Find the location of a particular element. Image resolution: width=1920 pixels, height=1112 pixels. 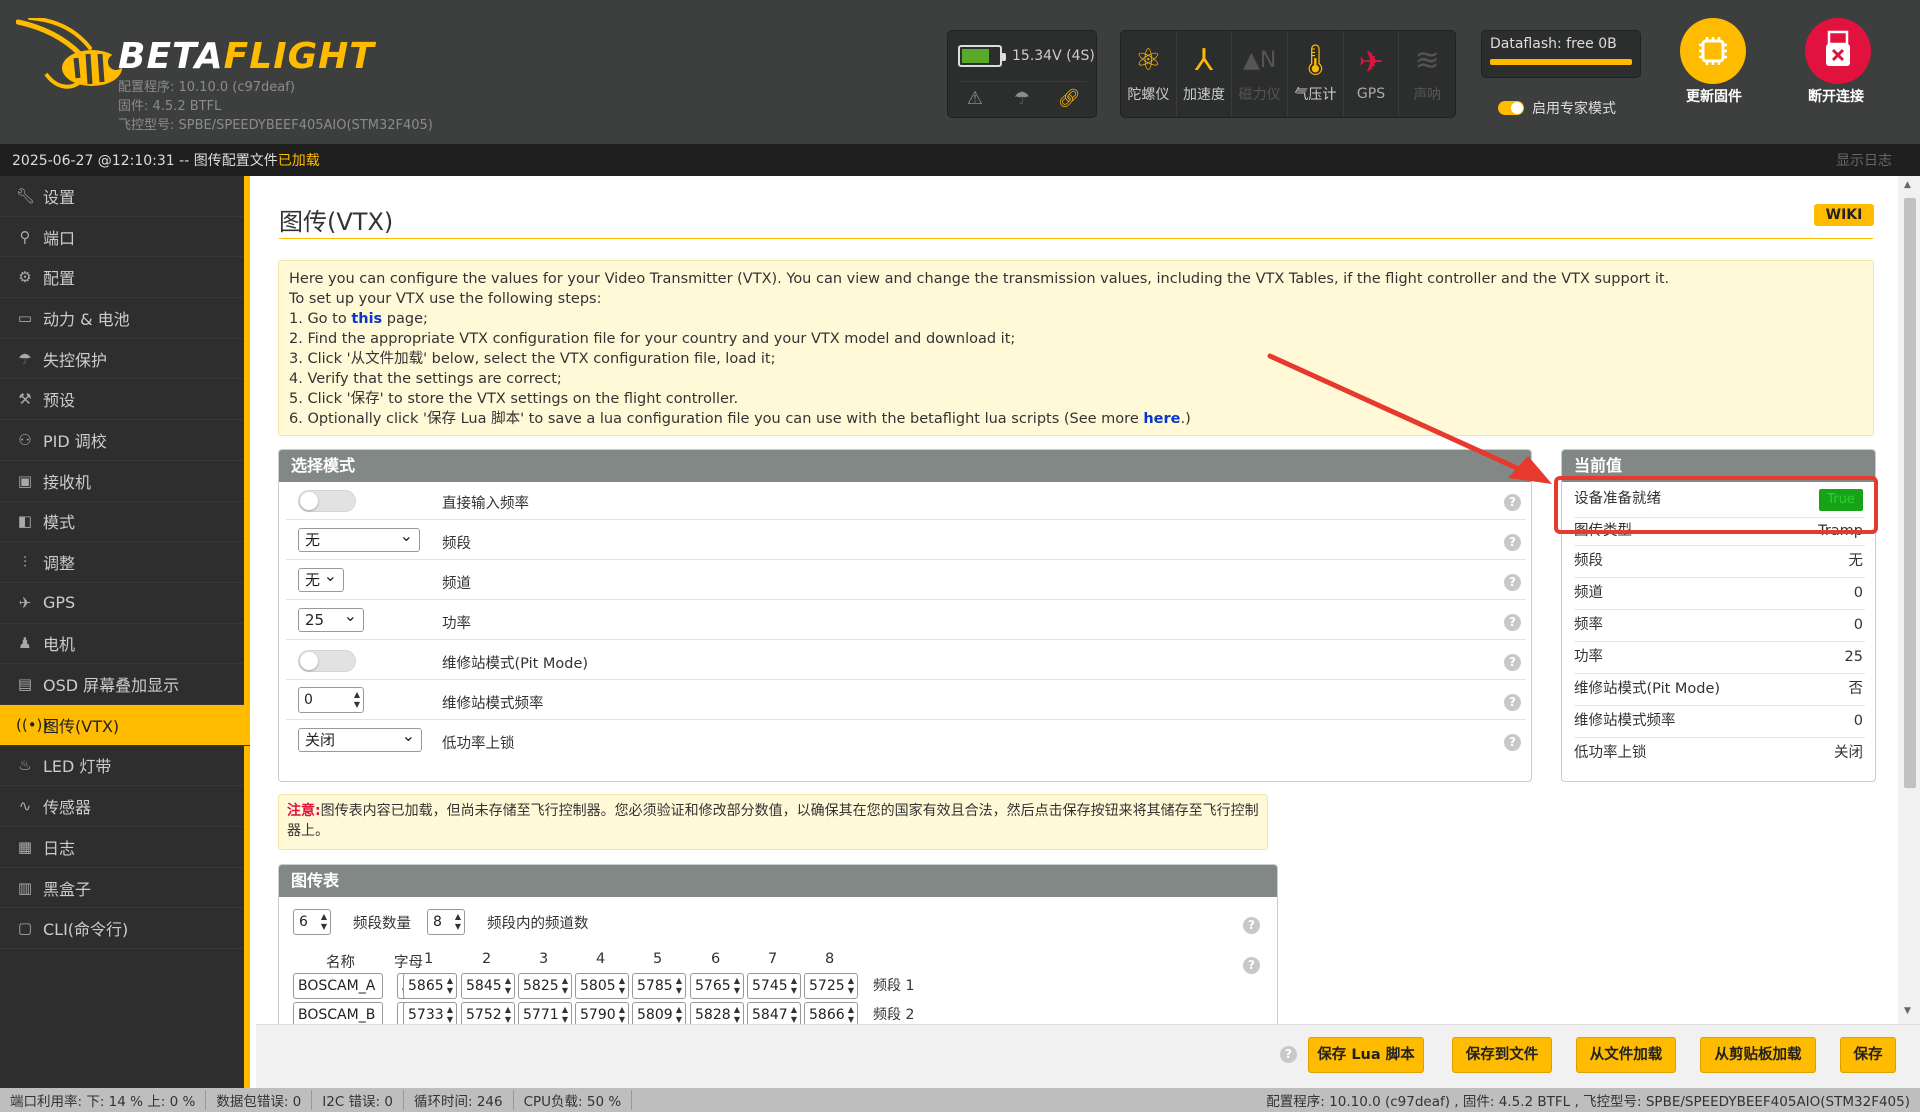

channel-count-input: 8 ▲ ▼ is located at coordinates (446, 922).